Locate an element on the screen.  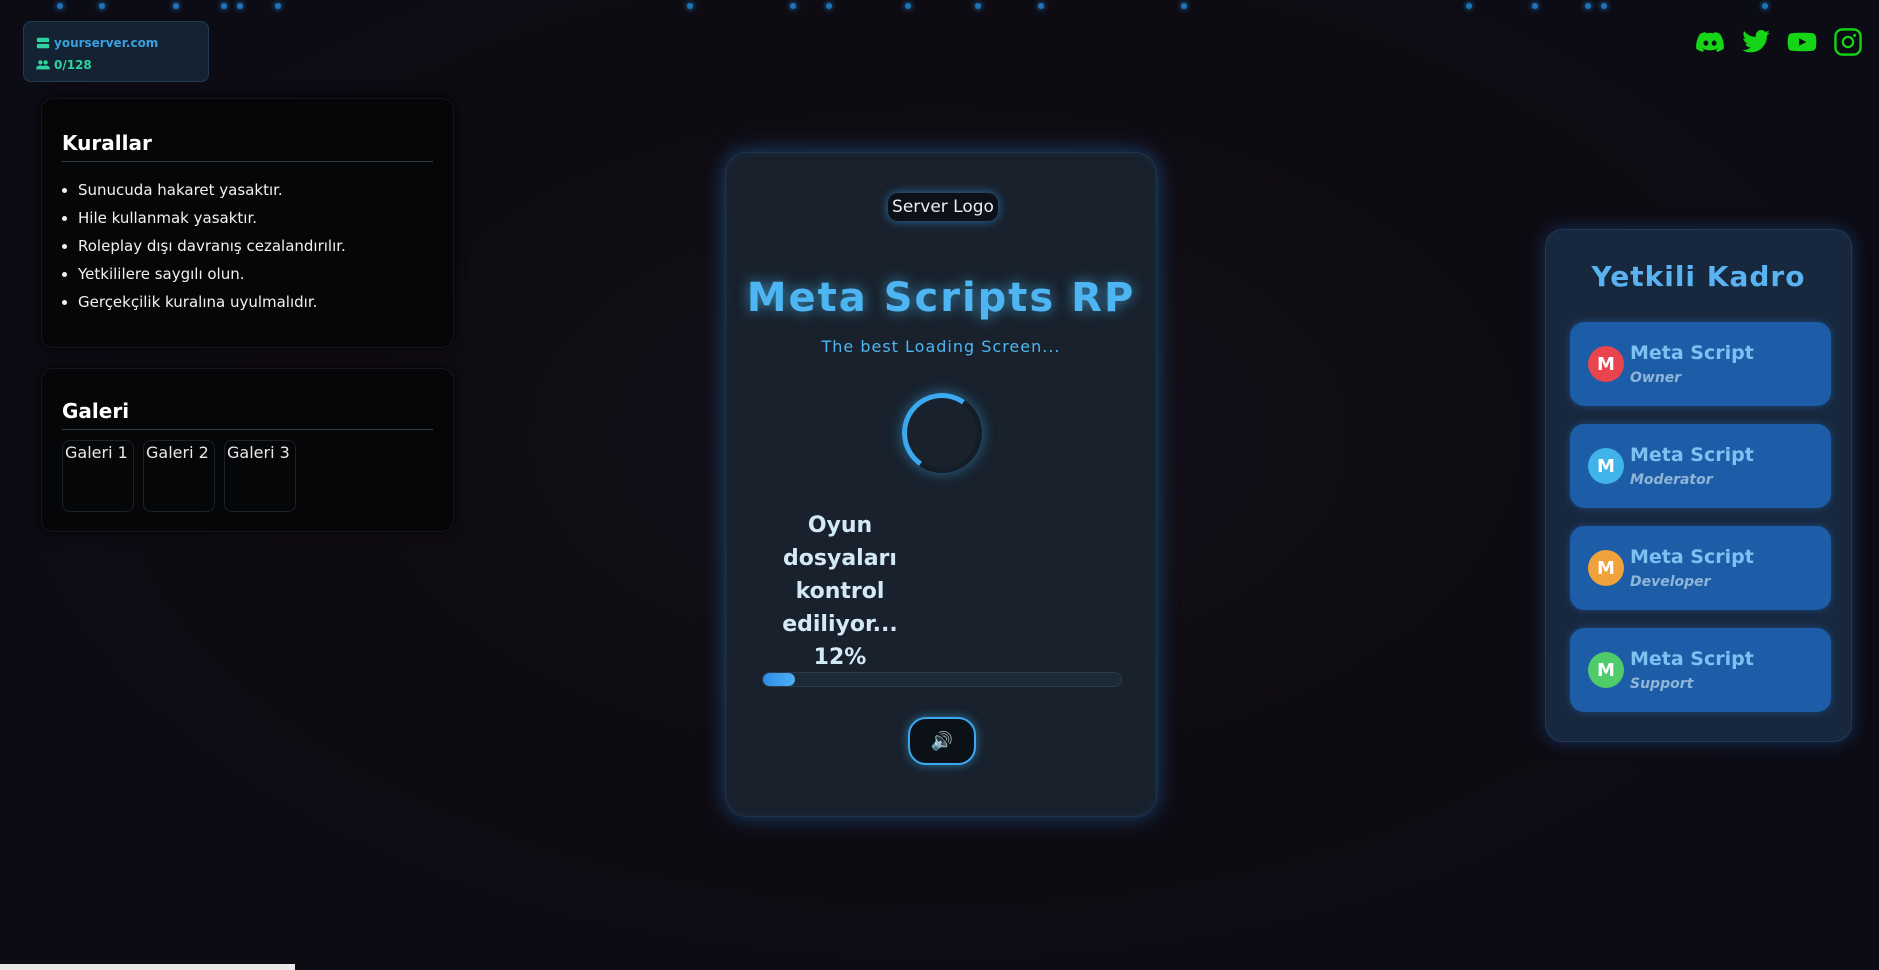
sound-toggle-button: 🔊 is located at coordinates (942, 741).